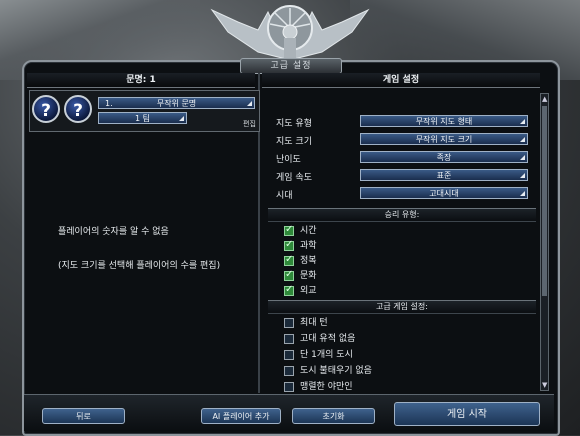 The width and height of the screenshot is (580, 436). What do you see at coordinates (328, 339) in the screenshot?
I see `no-ruins-label: 고대 유적 없음` at bounding box center [328, 339].